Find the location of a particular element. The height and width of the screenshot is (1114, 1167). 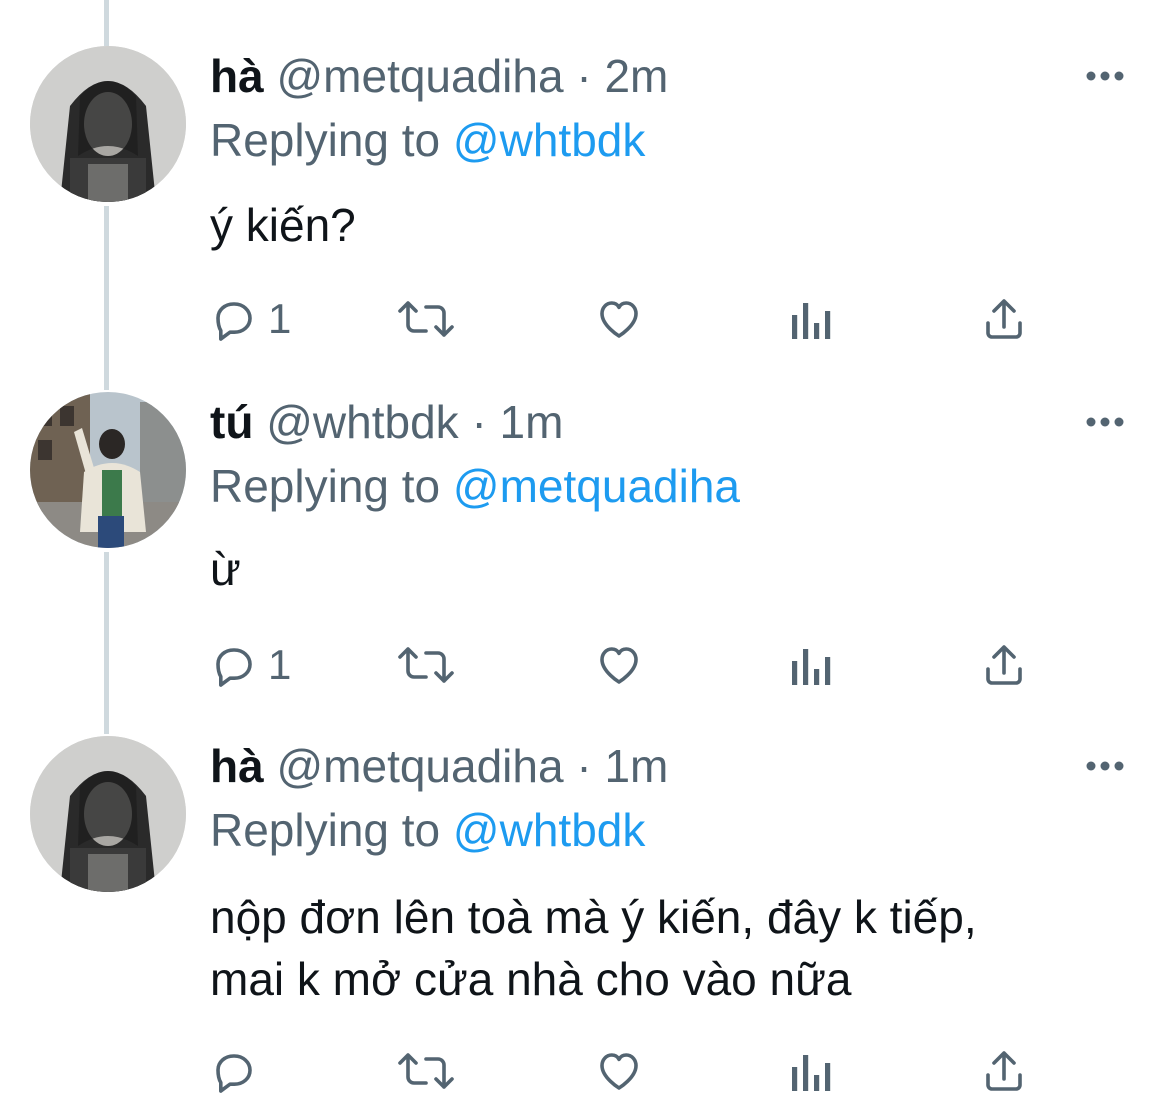

tweet-header: hà @metquadiha · 1m is located at coordinates (439, 766).